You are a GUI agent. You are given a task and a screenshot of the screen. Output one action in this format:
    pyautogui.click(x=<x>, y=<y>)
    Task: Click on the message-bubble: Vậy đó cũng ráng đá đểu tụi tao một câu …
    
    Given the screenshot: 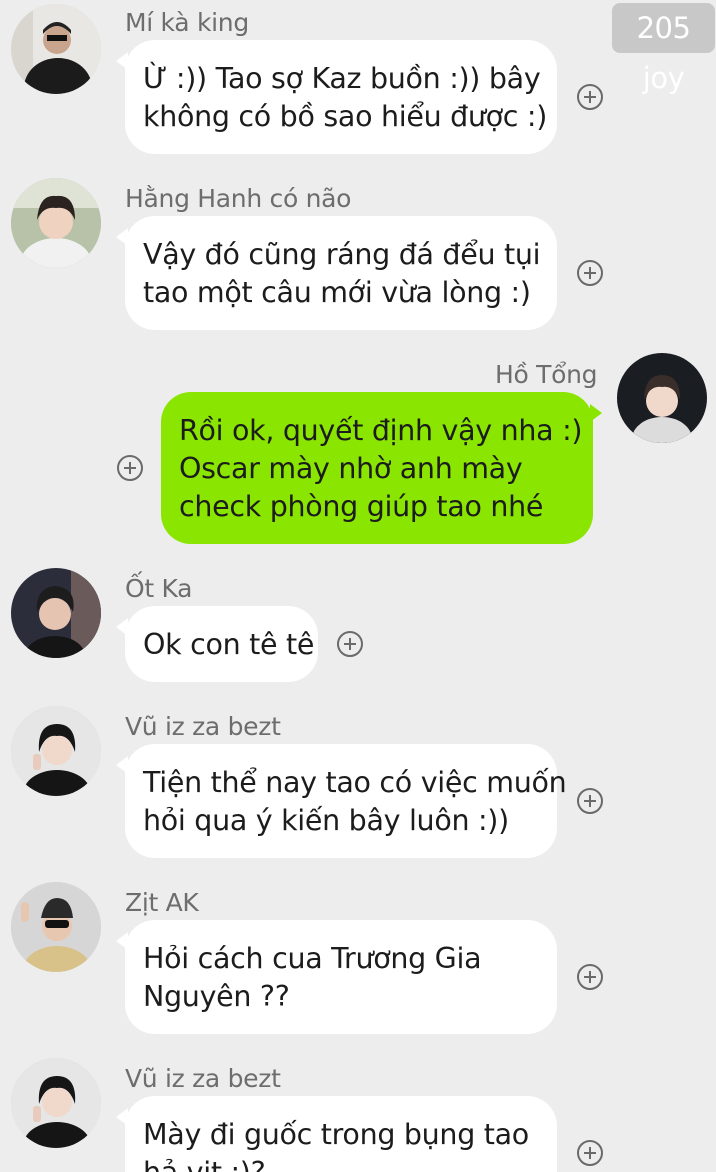 What is the action you would take?
    pyautogui.click(x=336, y=273)
    